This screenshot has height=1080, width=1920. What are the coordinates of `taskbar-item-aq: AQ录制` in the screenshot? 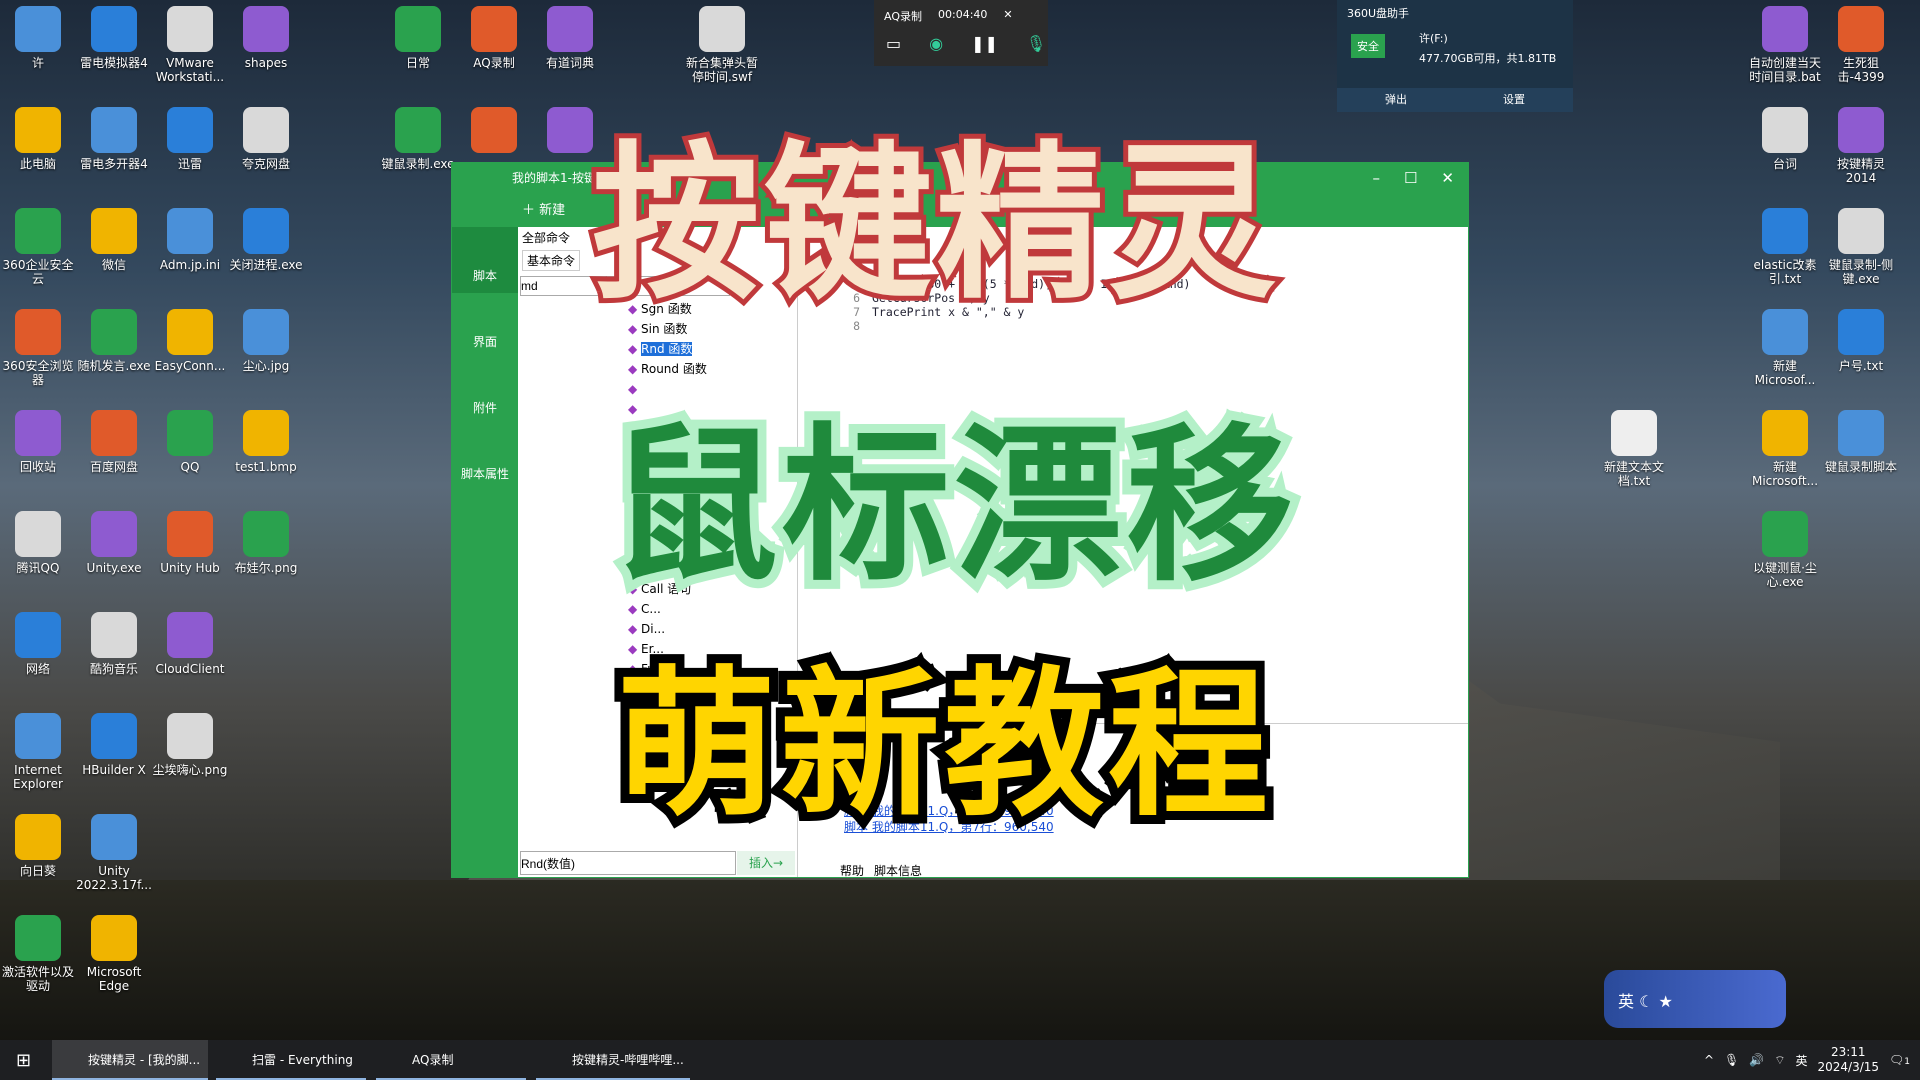 It's located at (451, 1060).